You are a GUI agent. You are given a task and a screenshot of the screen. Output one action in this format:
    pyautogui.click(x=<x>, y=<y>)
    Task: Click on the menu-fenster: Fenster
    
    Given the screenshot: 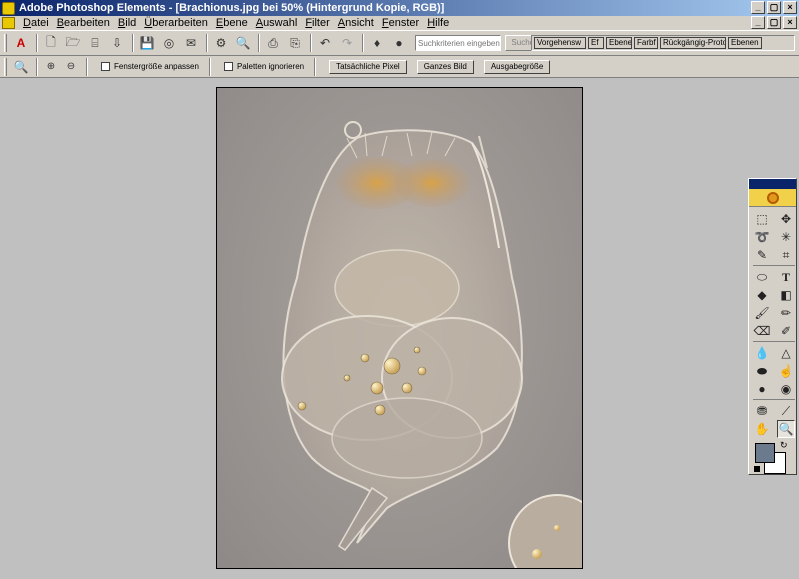 What is the action you would take?
    pyautogui.click(x=400, y=23)
    